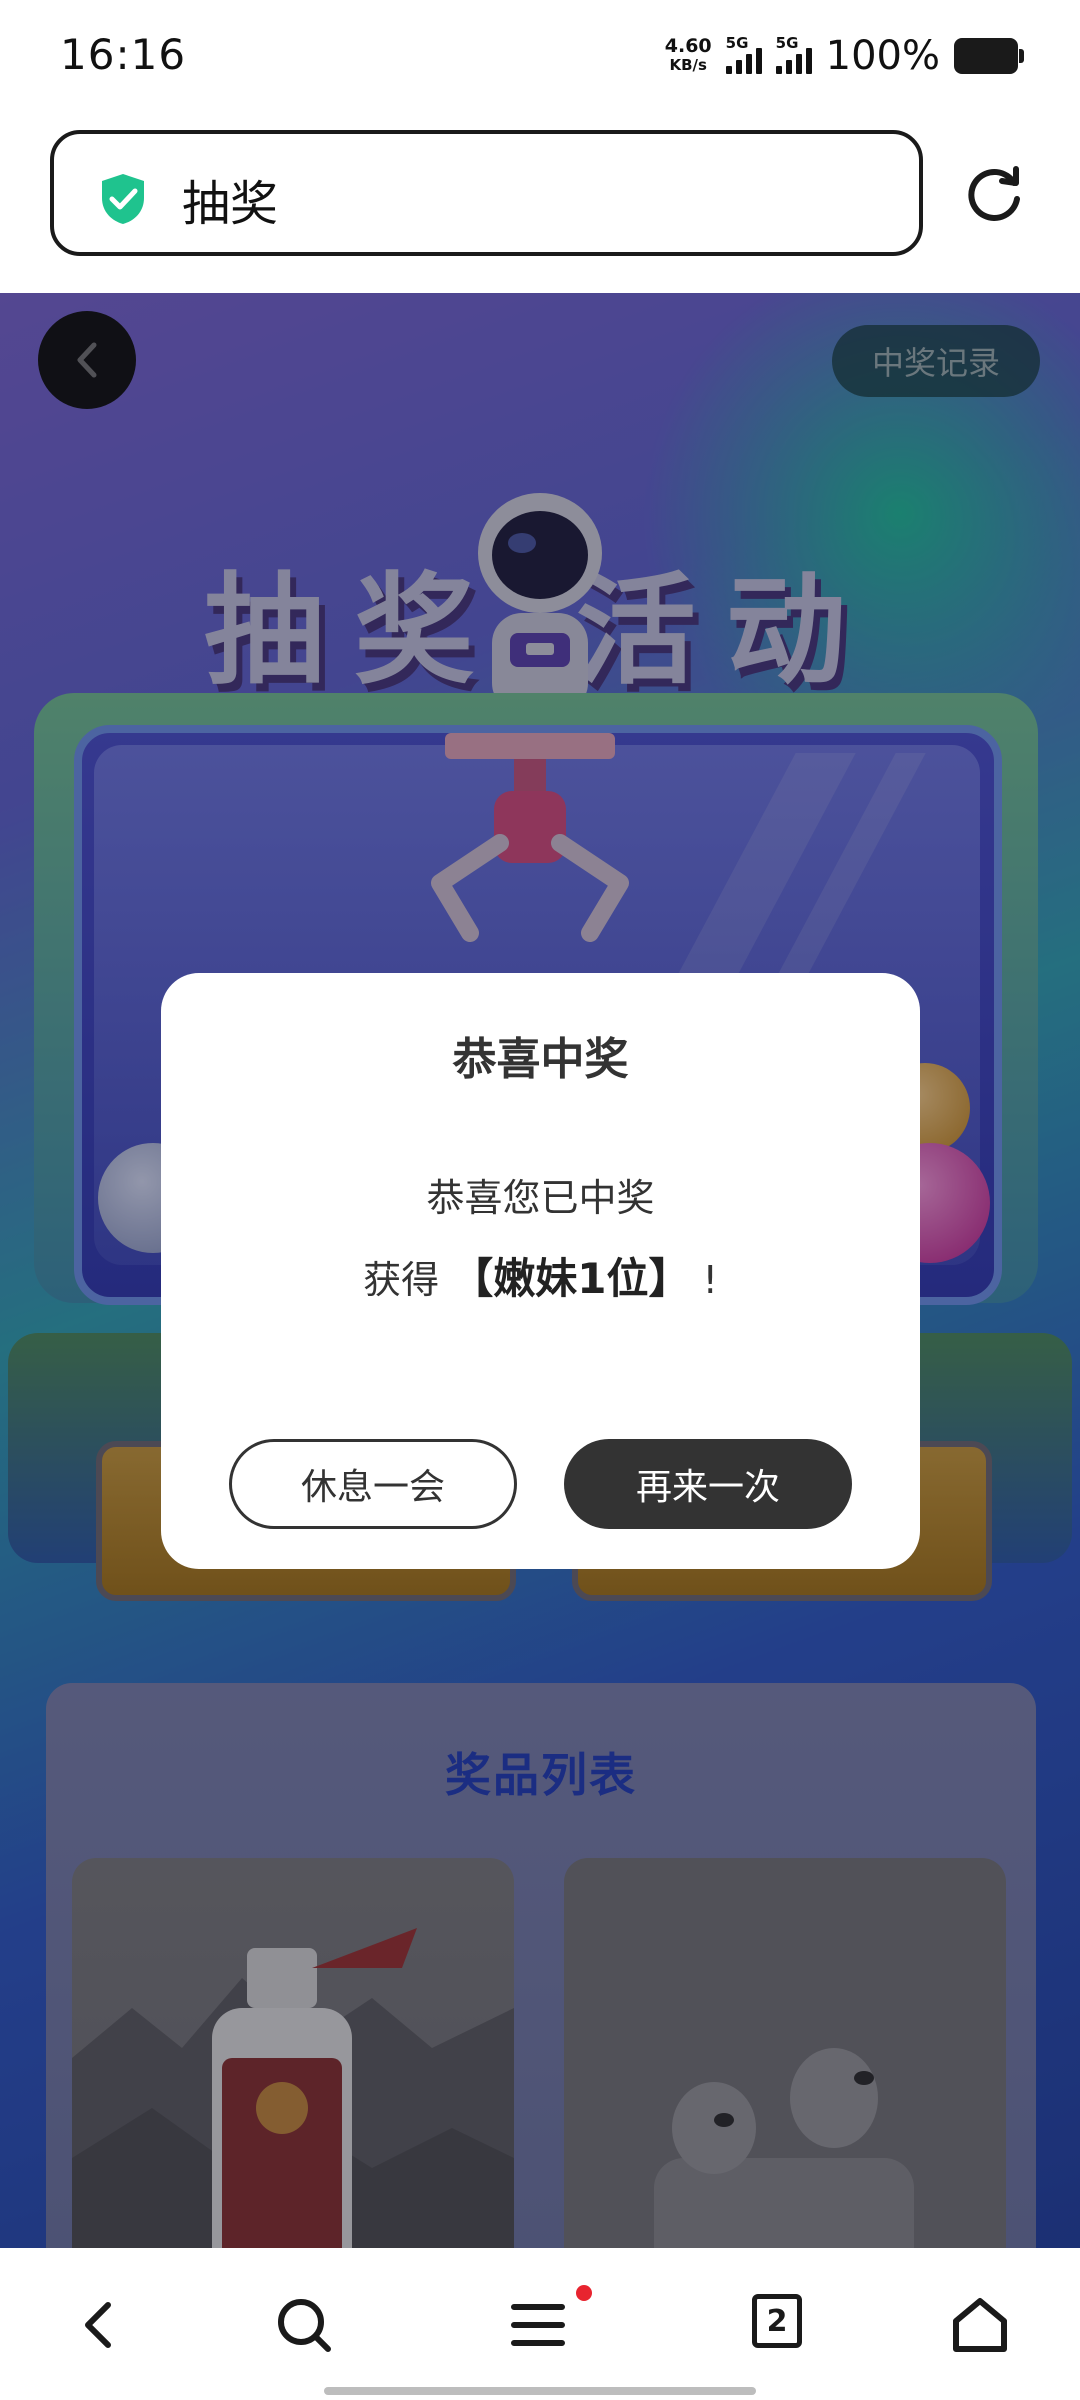 Image resolution: width=1080 pixels, height=2400 pixels. What do you see at coordinates (688, 65) in the screenshot?
I see `network-speed-unit: KB/s` at bounding box center [688, 65].